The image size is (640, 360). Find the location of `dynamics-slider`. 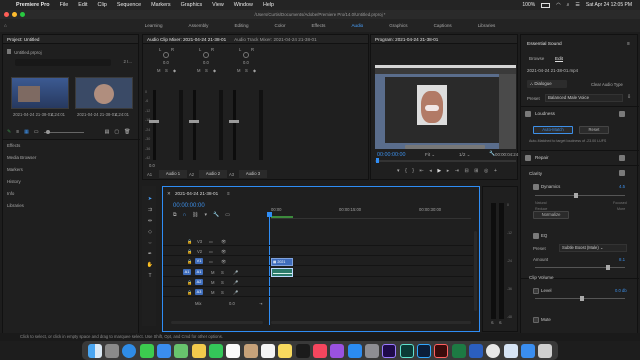

dynamics-slider is located at coordinates (580, 195).